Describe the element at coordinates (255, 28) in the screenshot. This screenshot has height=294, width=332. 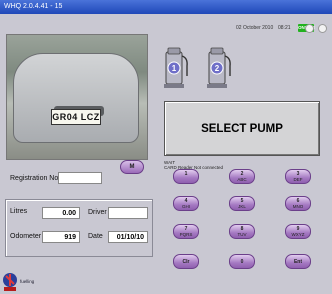
I see `date-display: 02 October 2010` at that location.